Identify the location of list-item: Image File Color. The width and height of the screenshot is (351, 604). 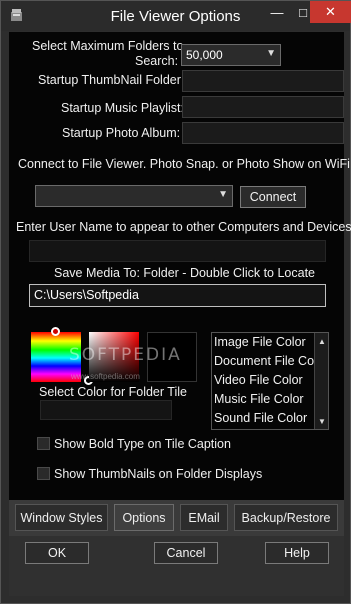
(270, 342).